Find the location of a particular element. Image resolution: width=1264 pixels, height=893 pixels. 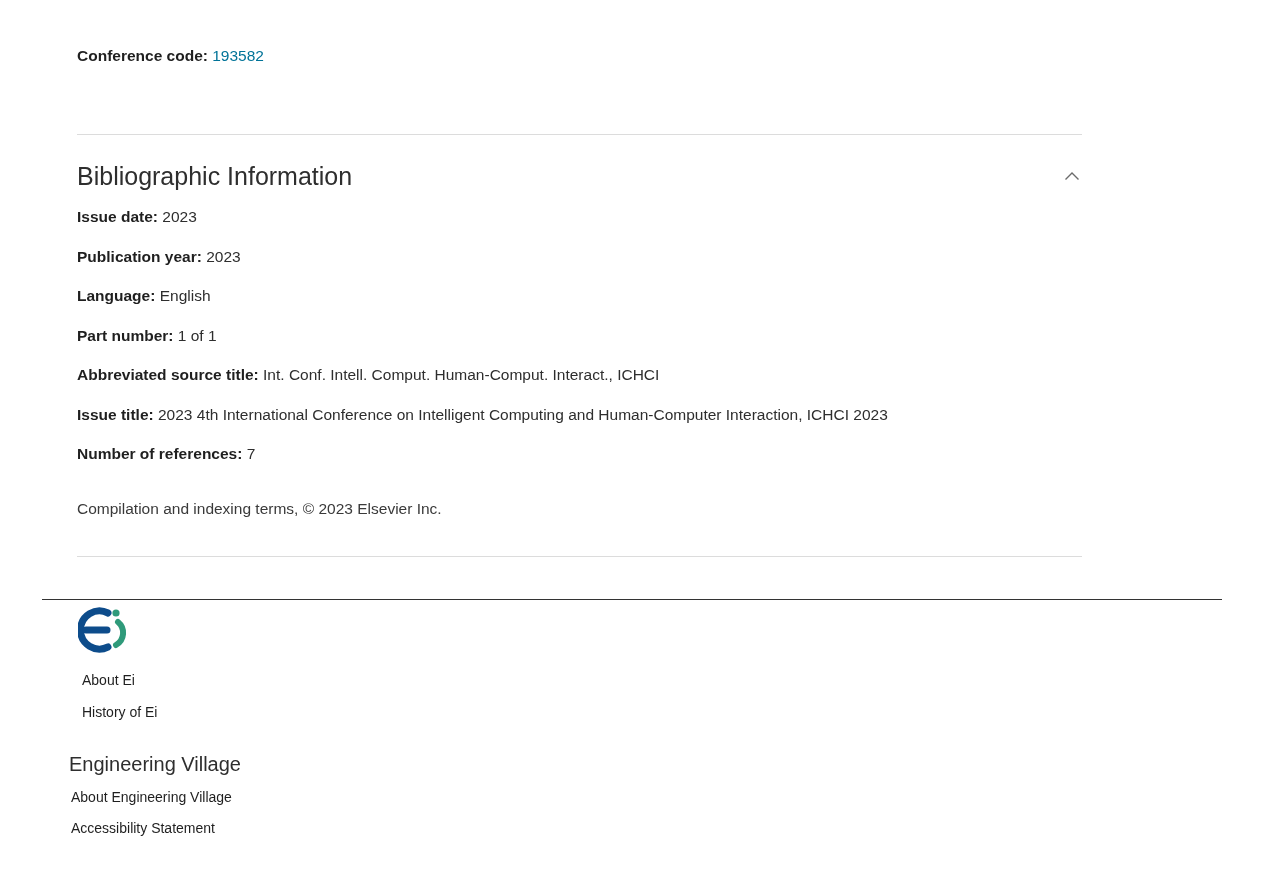

field-label: Issue title: is located at coordinates (115, 414).